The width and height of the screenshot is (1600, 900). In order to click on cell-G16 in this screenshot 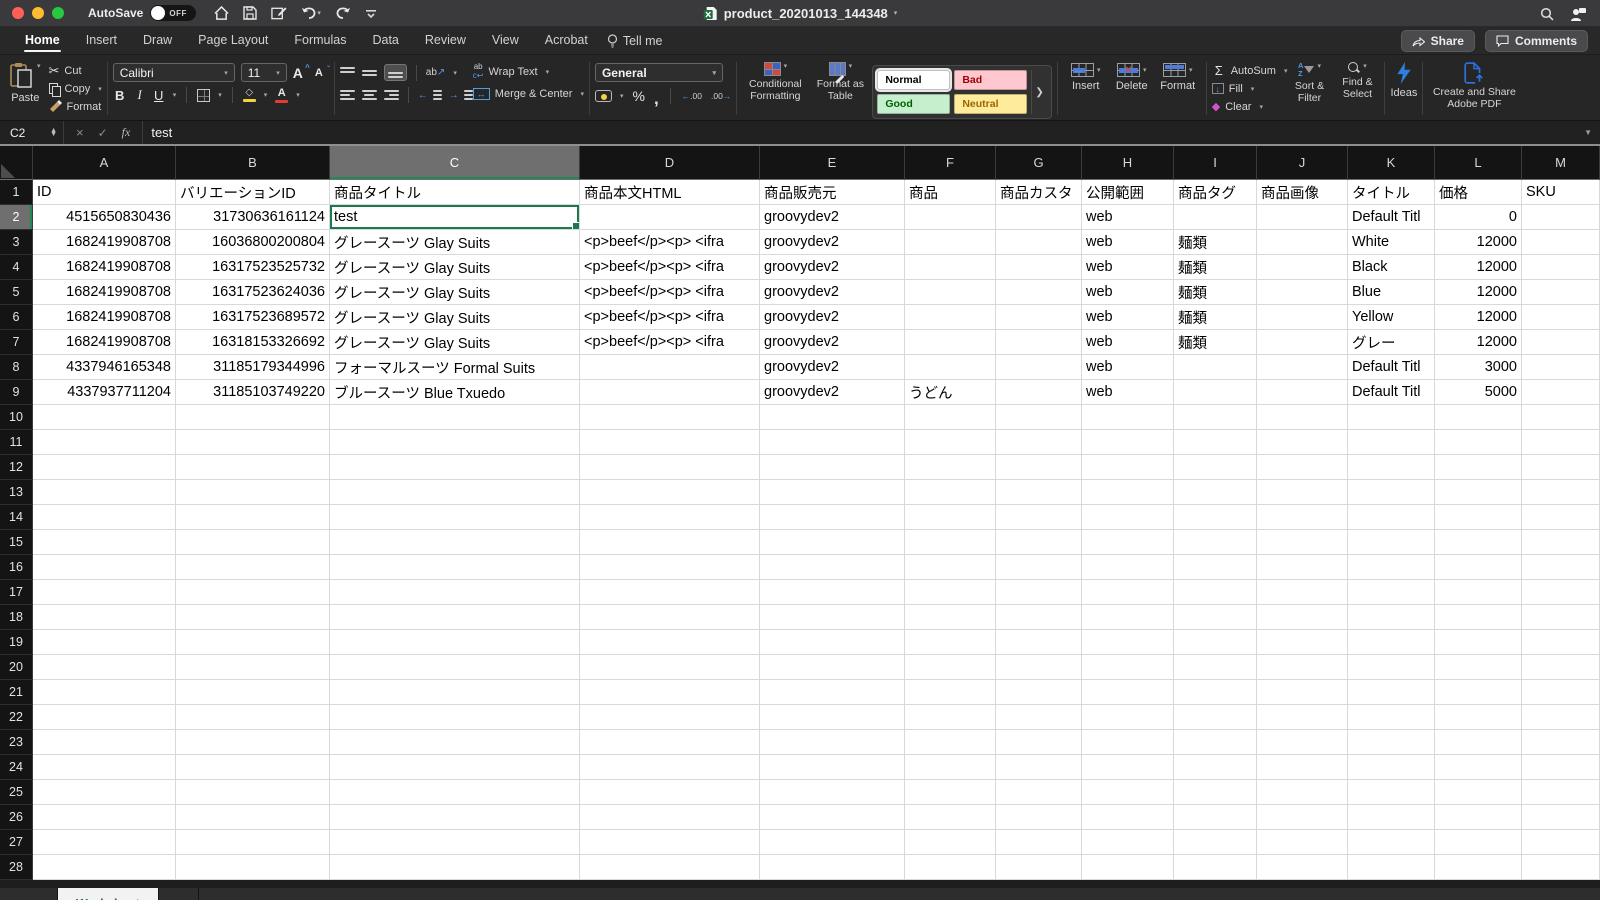, I will do `click(1039, 567)`.